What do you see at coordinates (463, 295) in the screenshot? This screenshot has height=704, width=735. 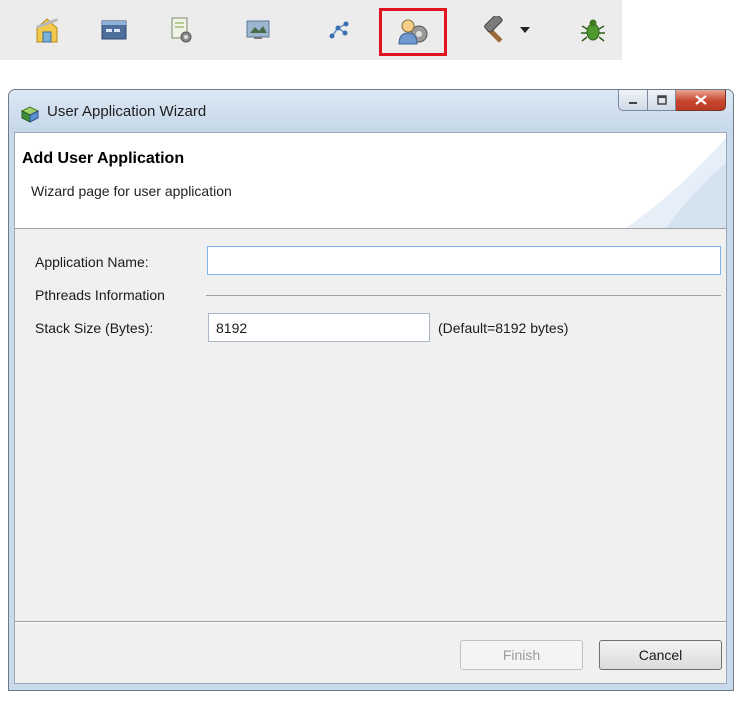 I see `pthreads-group-separator` at bounding box center [463, 295].